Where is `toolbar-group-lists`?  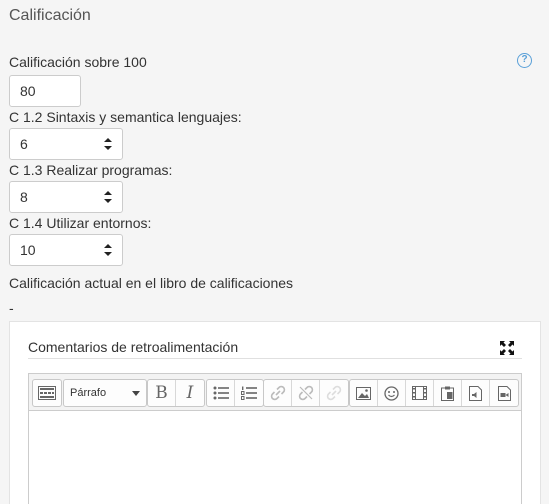 toolbar-group-lists is located at coordinates (235, 393).